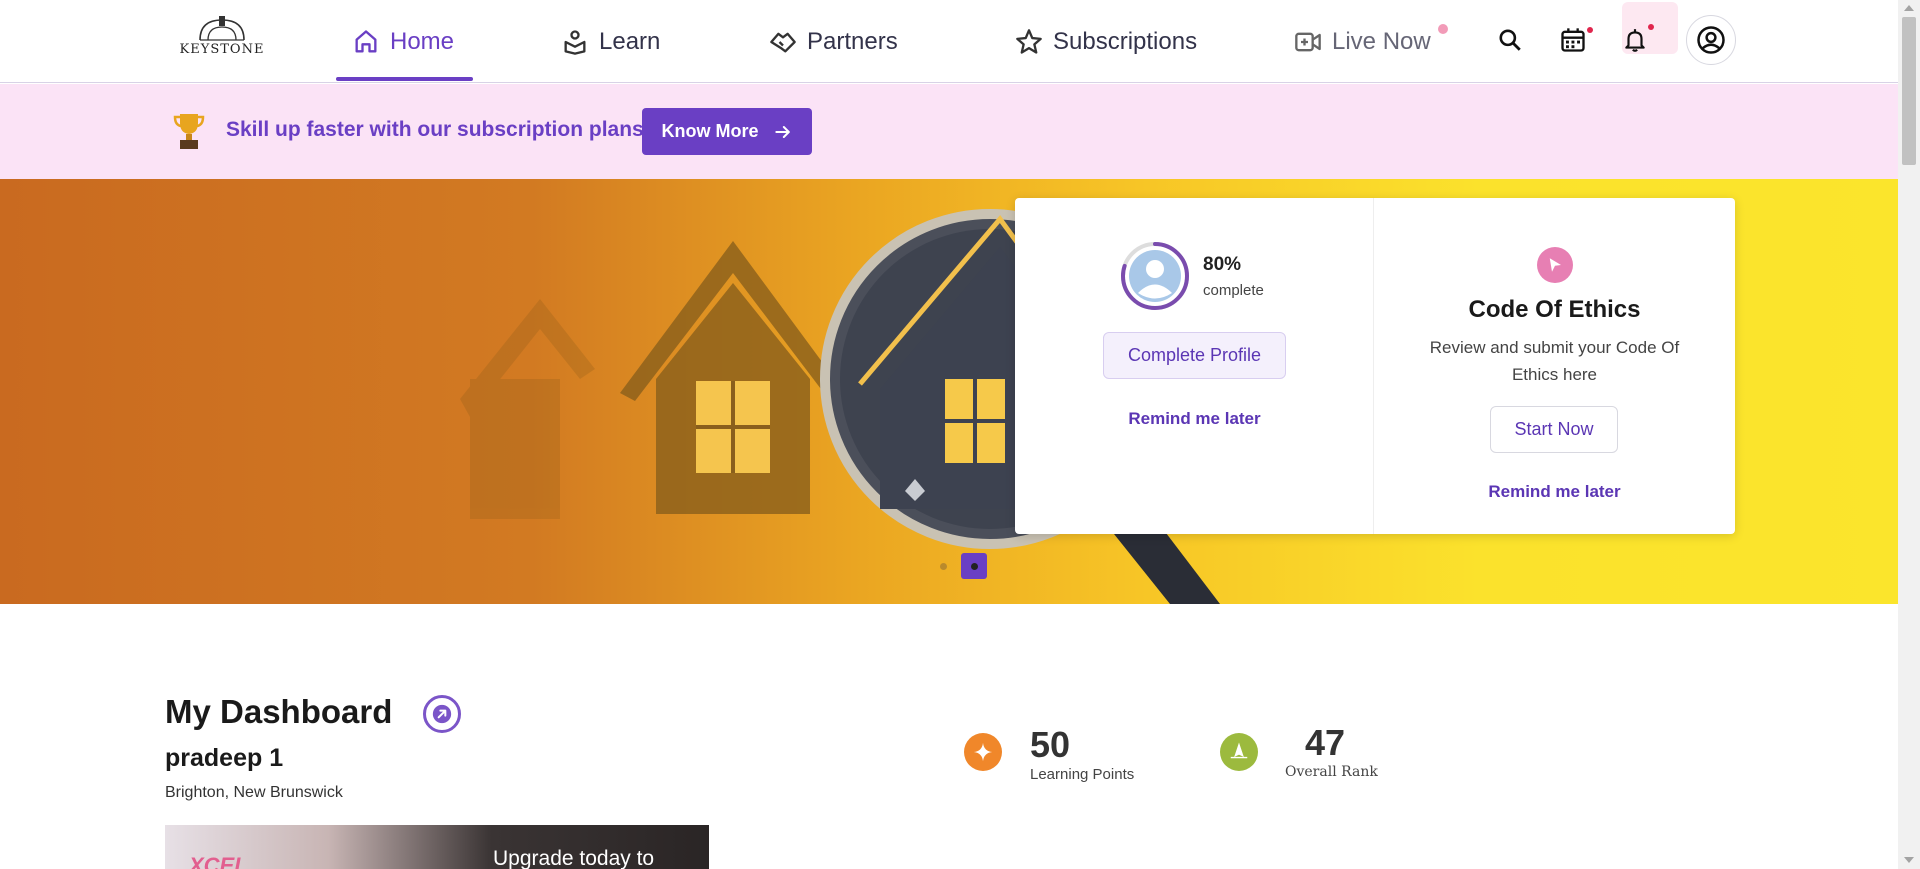 This screenshot has width=1920, height=869. What do you see at coordinates (1325, 742) in the screenshot?
I see `overall-rank-value: 47` at bounding box center [1325, 742].